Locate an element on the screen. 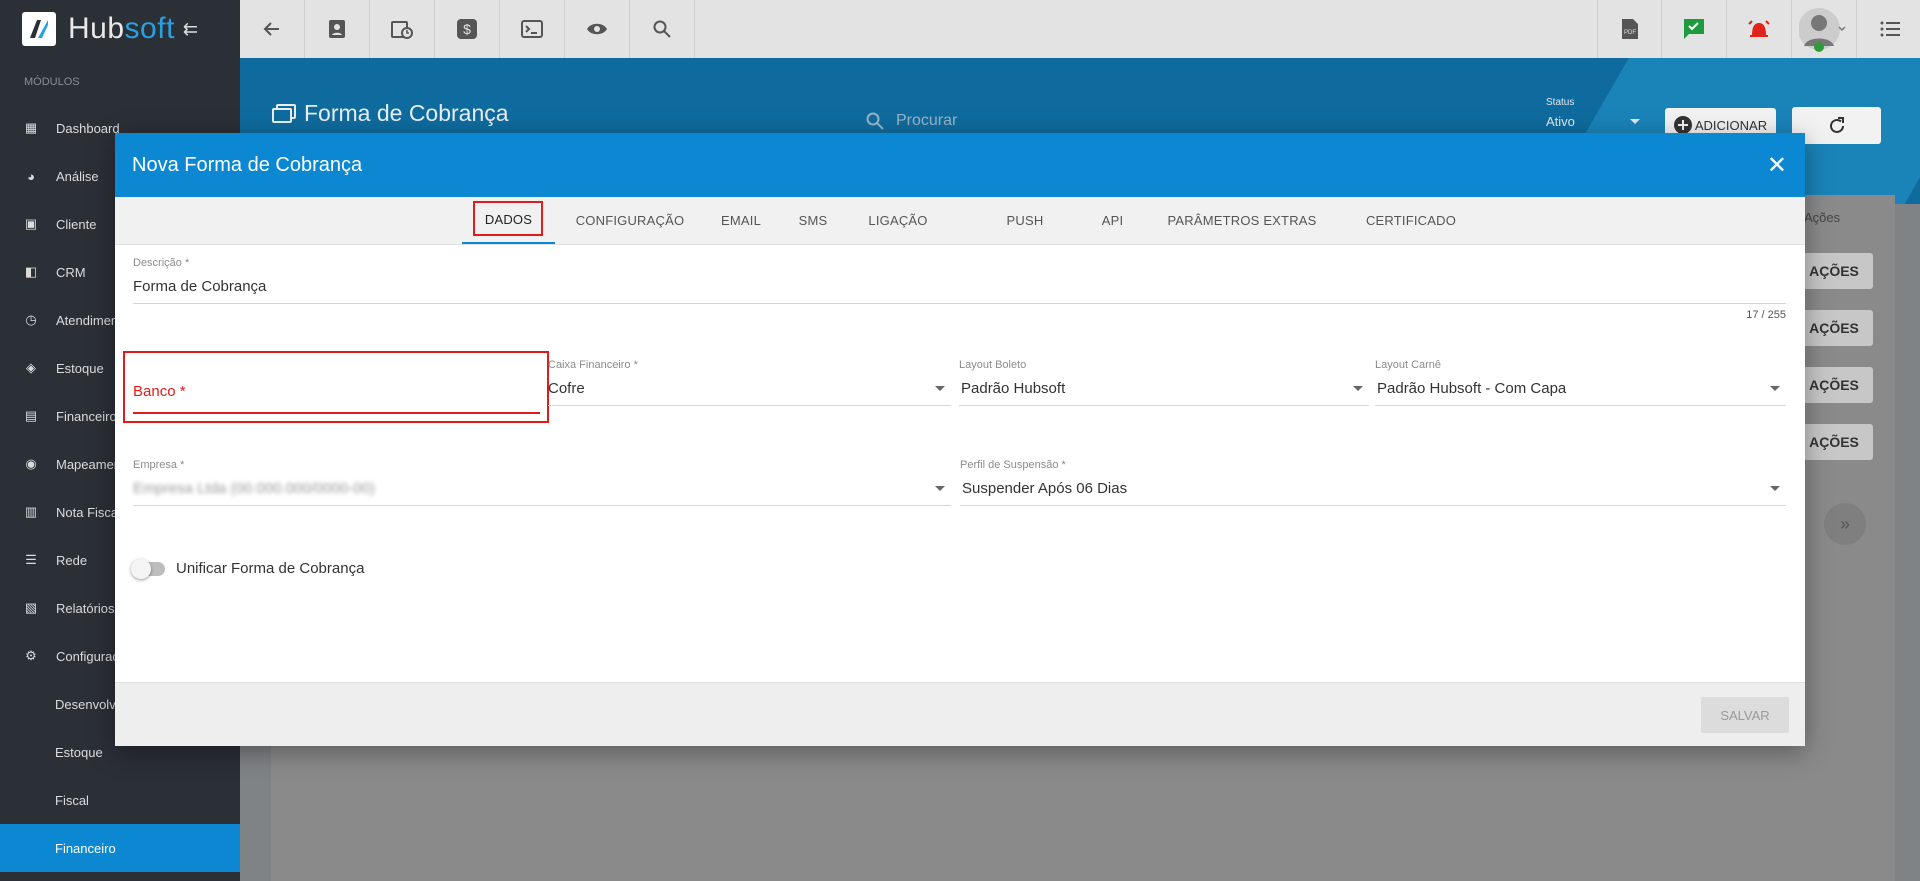  bank-field: Banco * is located at coordinates (336, 398).